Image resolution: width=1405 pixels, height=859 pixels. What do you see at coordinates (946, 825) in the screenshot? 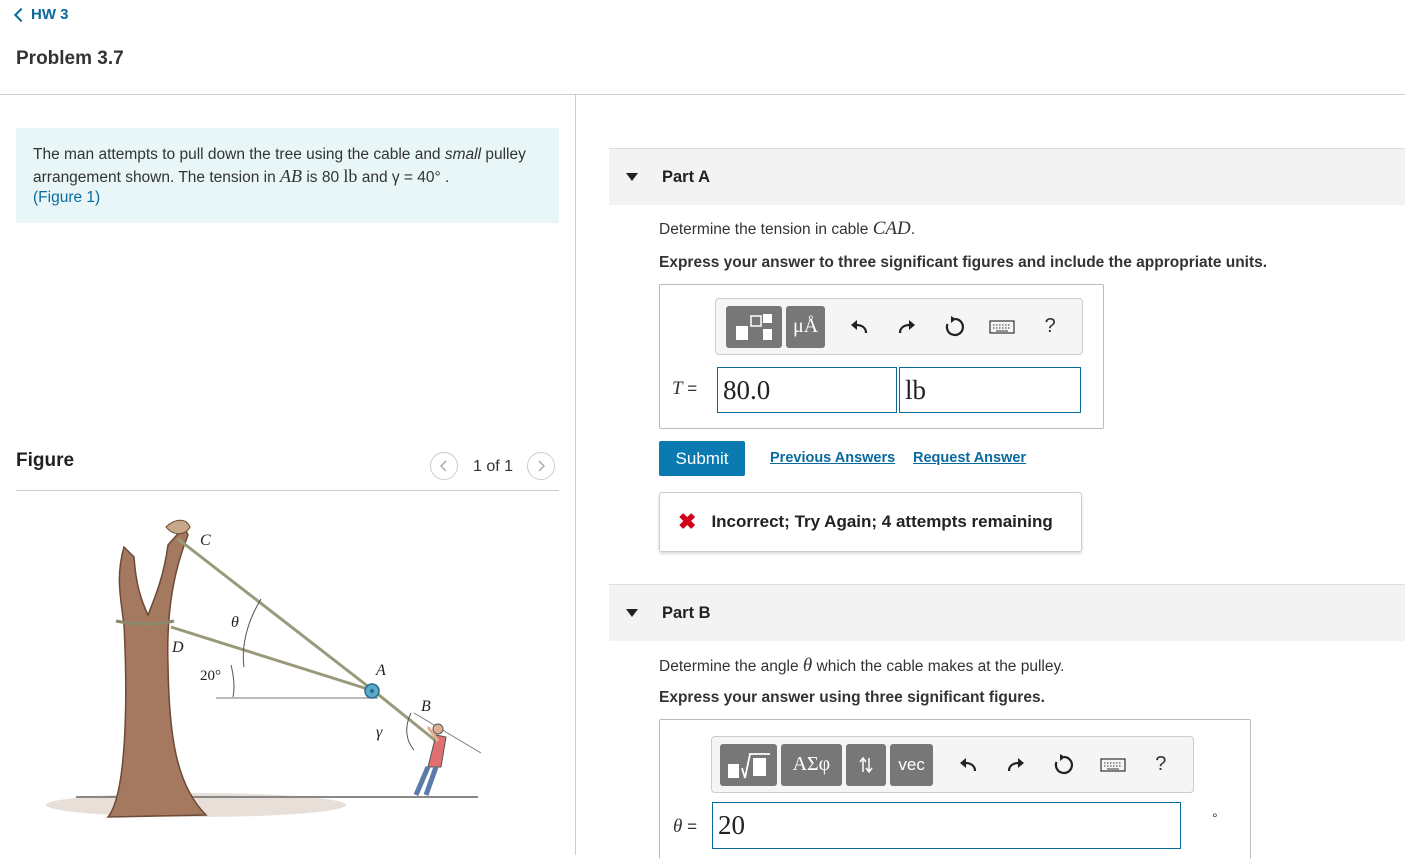
I see `angle-value-input: 20` at bounding box center [946, 825].